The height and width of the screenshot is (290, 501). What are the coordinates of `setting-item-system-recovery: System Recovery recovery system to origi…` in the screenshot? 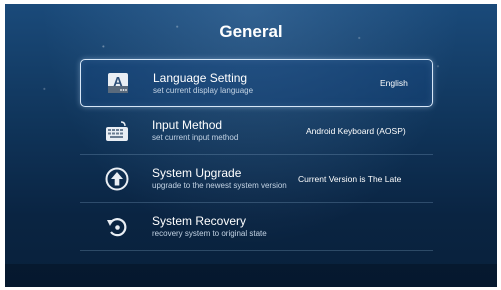 It's located at (256, 227).